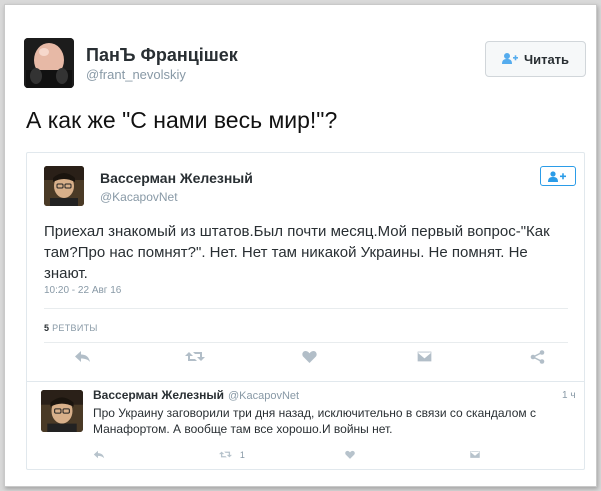 The image size is (601, 491). Describe the element at coordinates (162, 55) in the screenshot. I see `author-name: ПанЪ Францішек` at that location.